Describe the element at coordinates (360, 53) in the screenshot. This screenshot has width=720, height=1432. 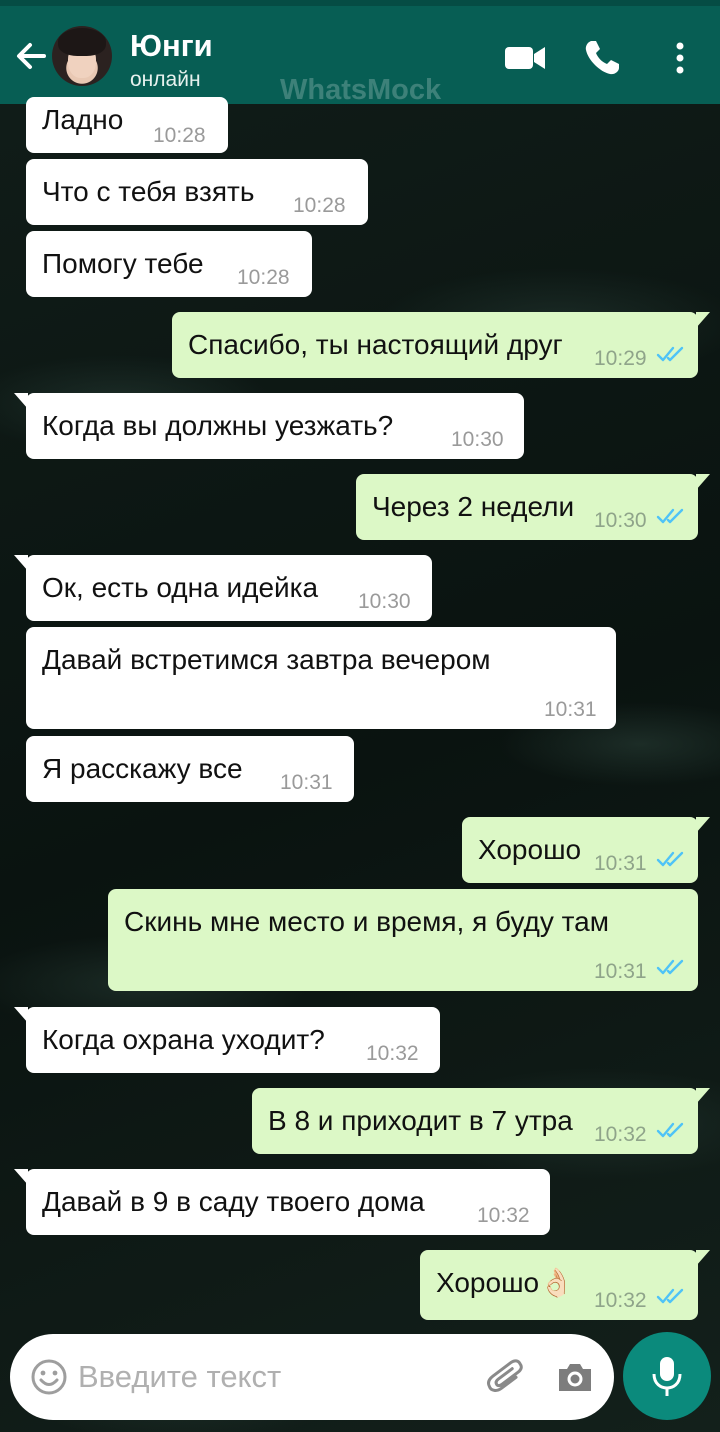
I see `chat-header: Юнги онлайн WhatsMock` at that location.